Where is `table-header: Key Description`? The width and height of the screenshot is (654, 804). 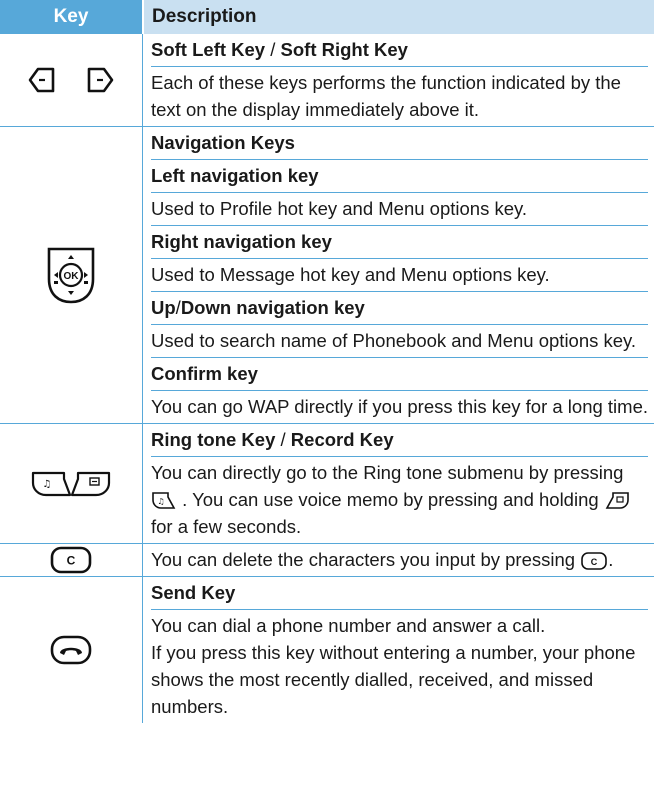 table-header: Key Description is located at coordinates (327, 17).